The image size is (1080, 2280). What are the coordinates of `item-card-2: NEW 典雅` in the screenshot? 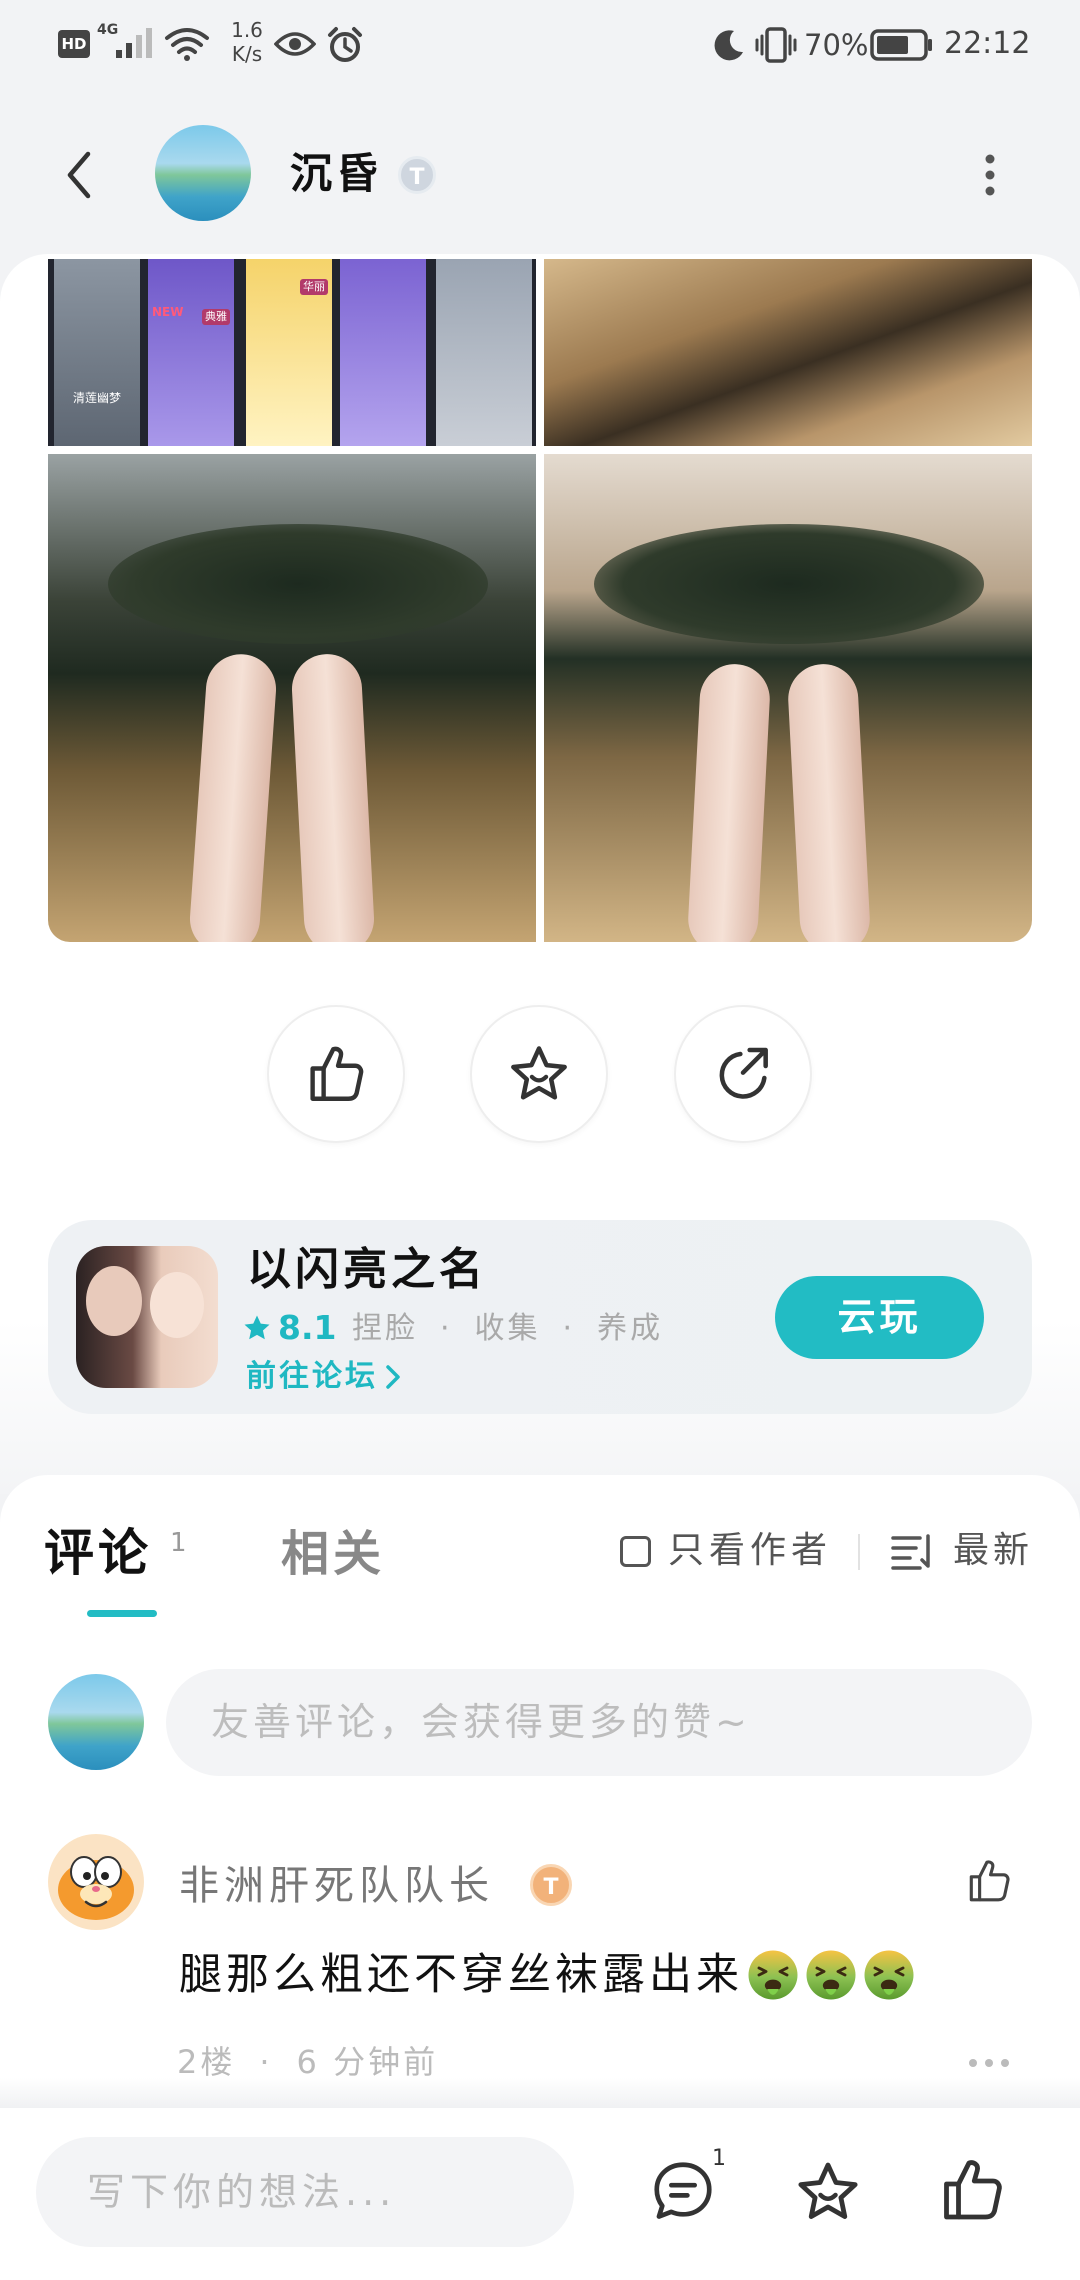 It's located at (191, 352).